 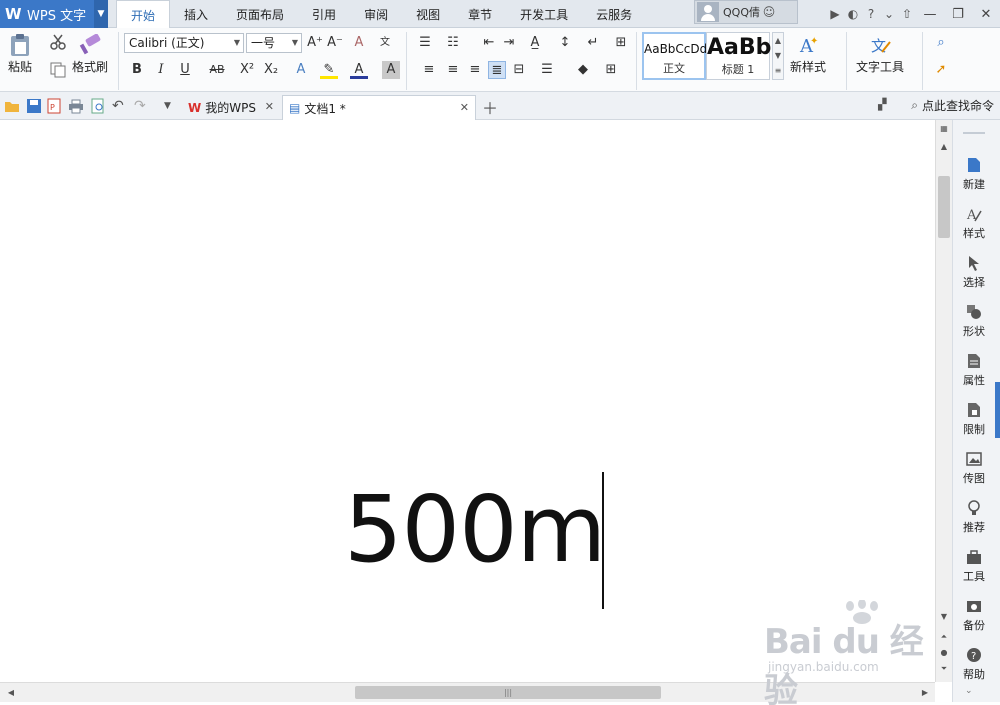 I want to click on skin-icon: ☺, so click(x=769, y=12).